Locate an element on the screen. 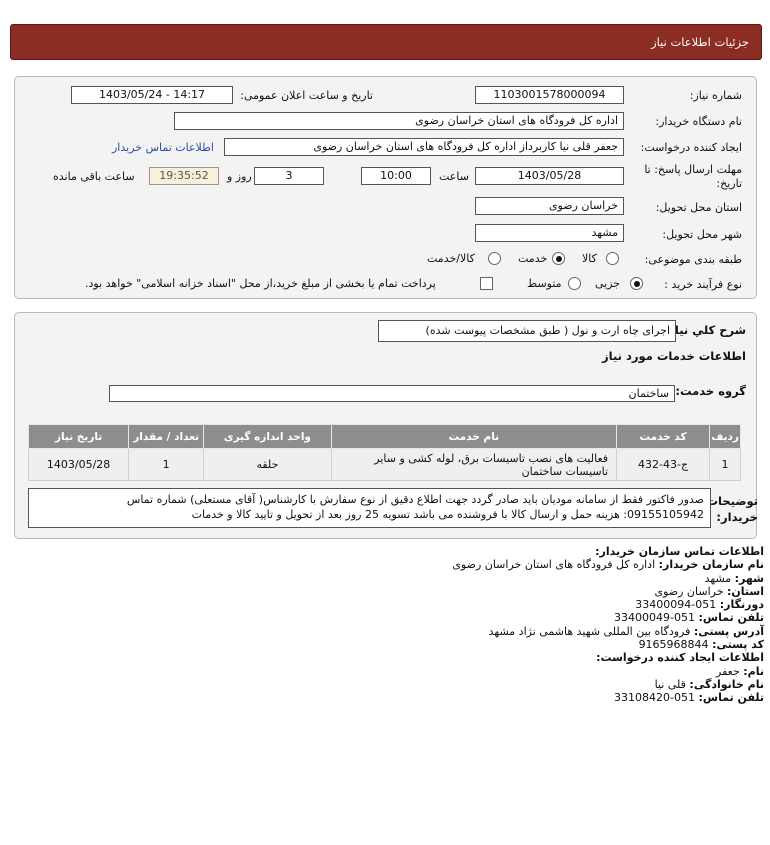 The height and width of the screenshot is (845, 770). process-type-label: نوع فرآیند خرید : is located at coordinates (703, 284).